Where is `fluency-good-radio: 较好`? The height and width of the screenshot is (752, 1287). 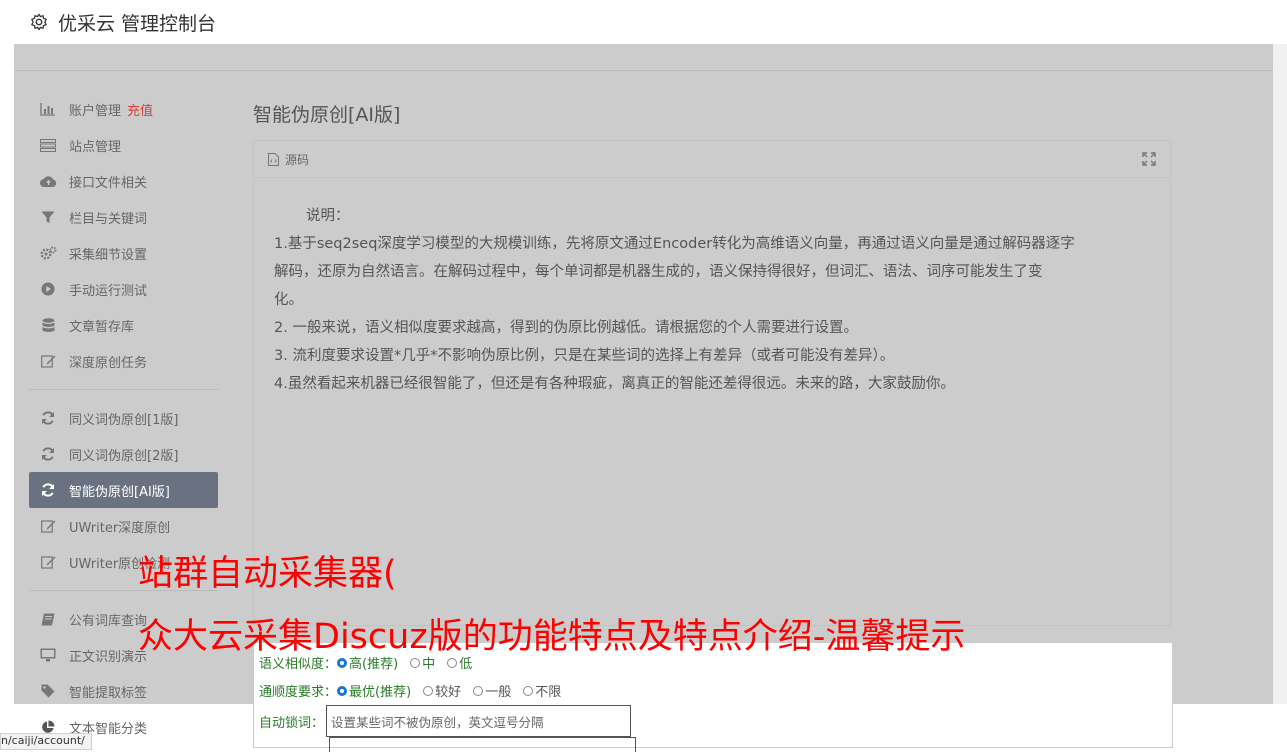
fluency-good-radio: 较好 is located at coordinates (442, 690).